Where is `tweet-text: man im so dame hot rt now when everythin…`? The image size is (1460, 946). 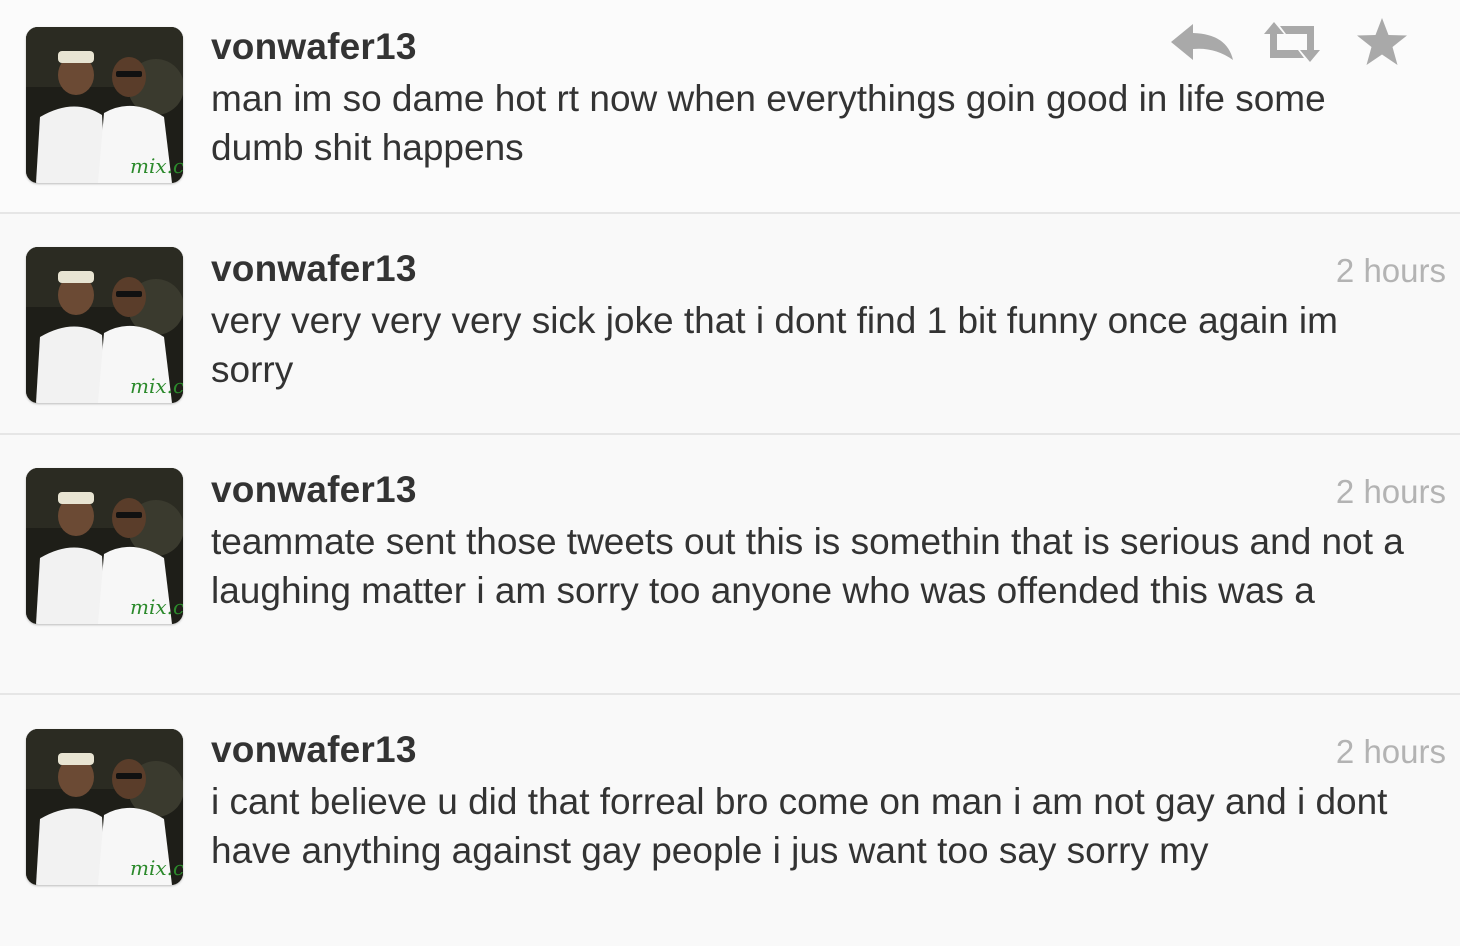 tweet-text: man im so dame hot rt now when everythin… is located at coordinates (768, 123).